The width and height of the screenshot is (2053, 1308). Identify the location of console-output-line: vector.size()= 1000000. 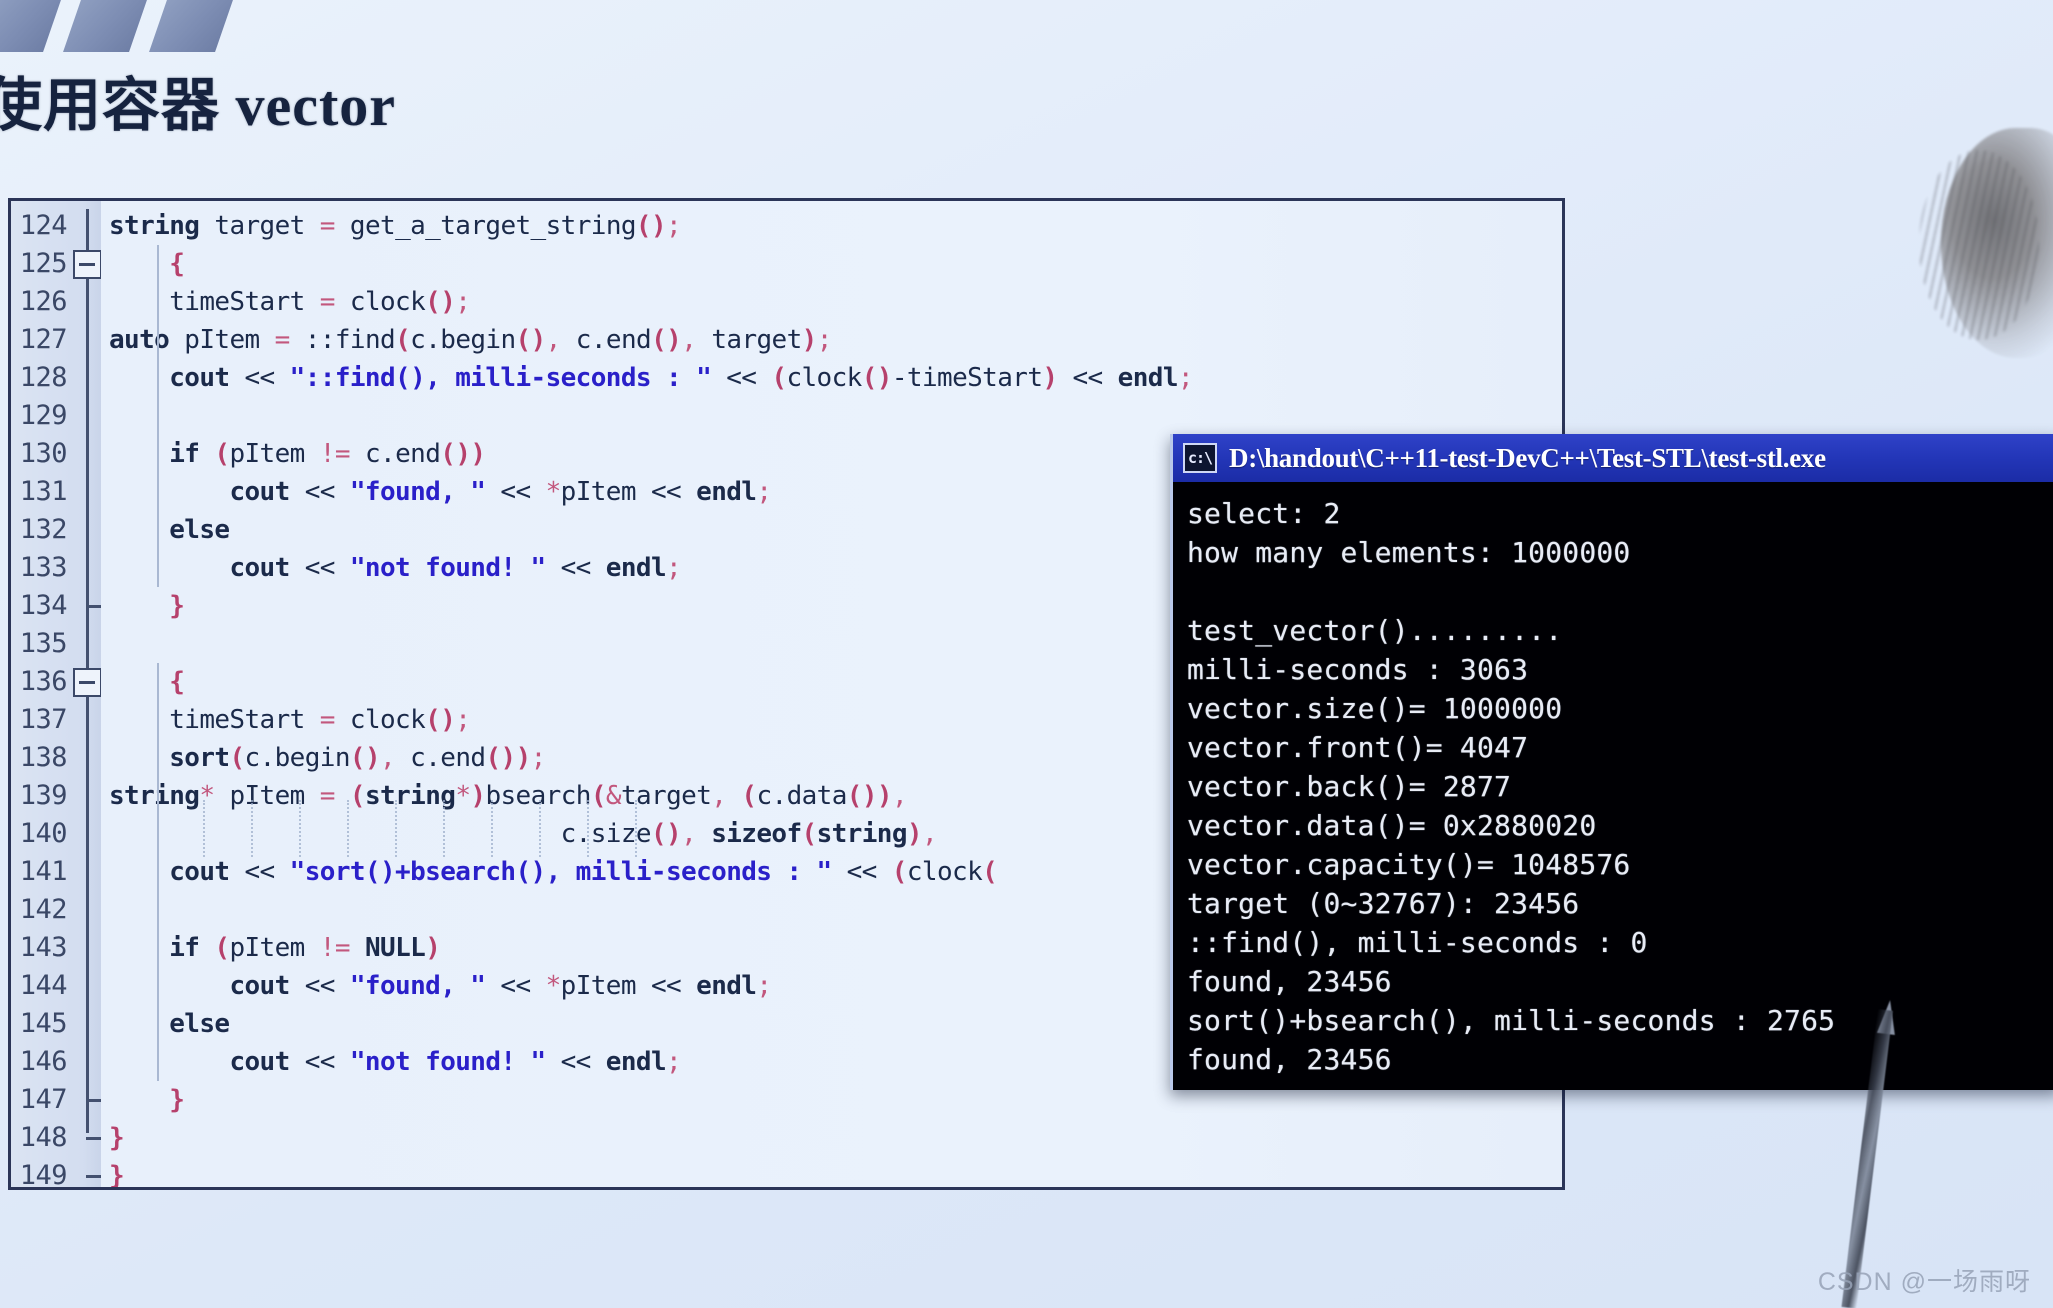
(1375, 708).